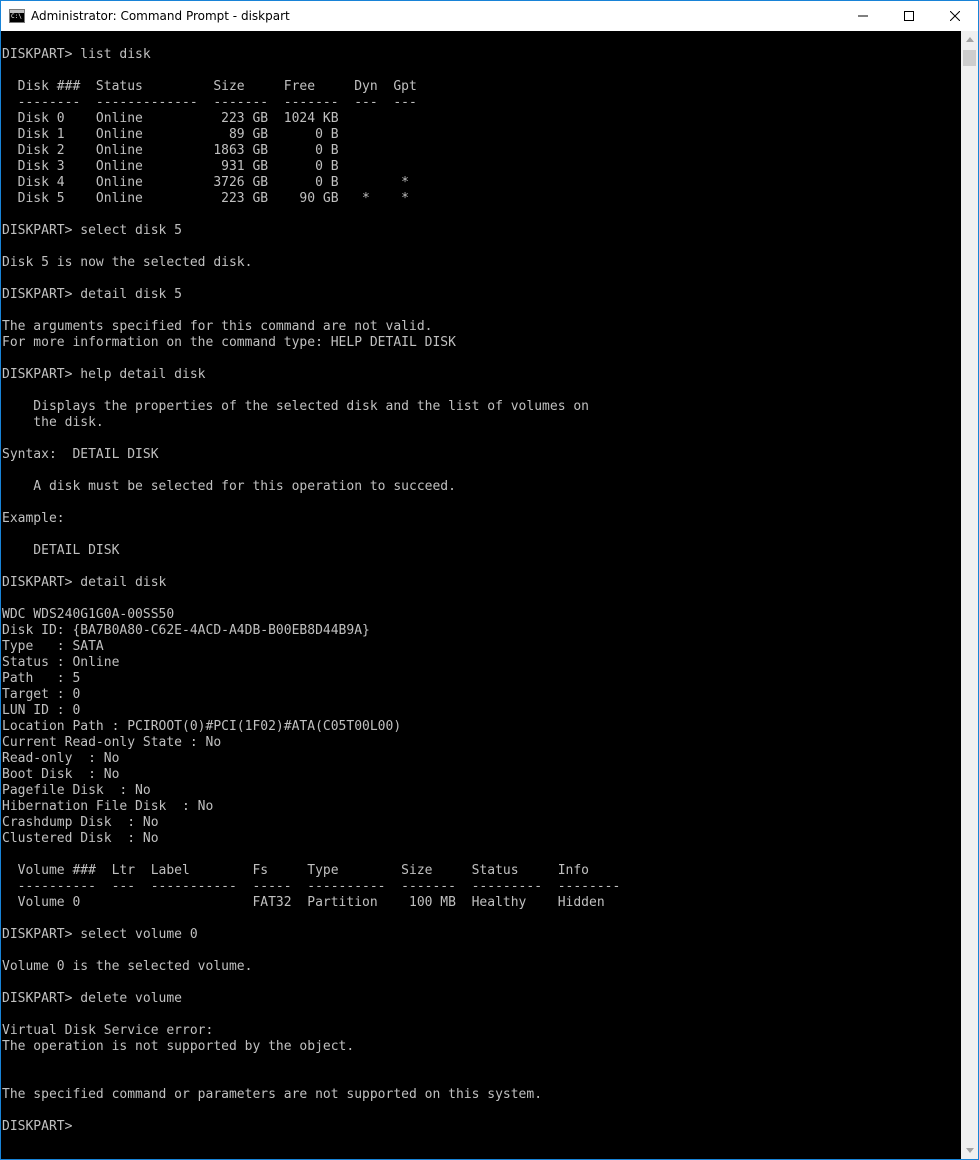 This screenshot has width=979, height=1160. Describe the element at coordinates (205, 182) in the screenshot. I see `console-line: Disk 4 Online 3726 GB 0 B *` at that location.